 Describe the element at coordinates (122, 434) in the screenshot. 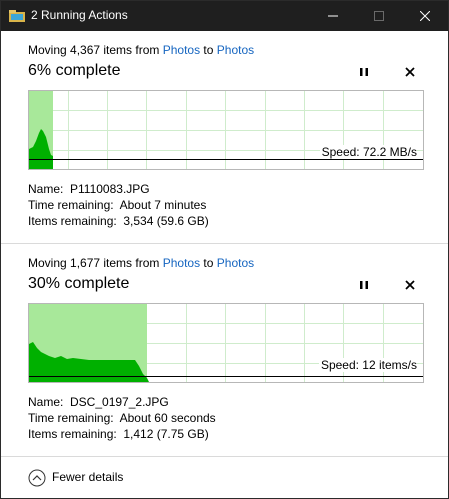

I see `items-row: Items remaining: 1,412 (7.75 GB)` at that location.